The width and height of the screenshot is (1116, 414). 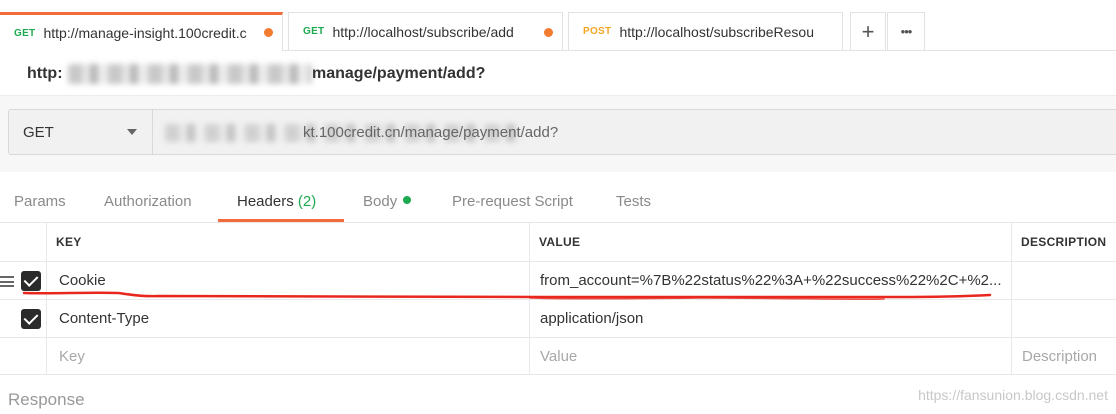 I want to click on tab-url: http://localhost/subscribeResou, so click(x=716, y=31).